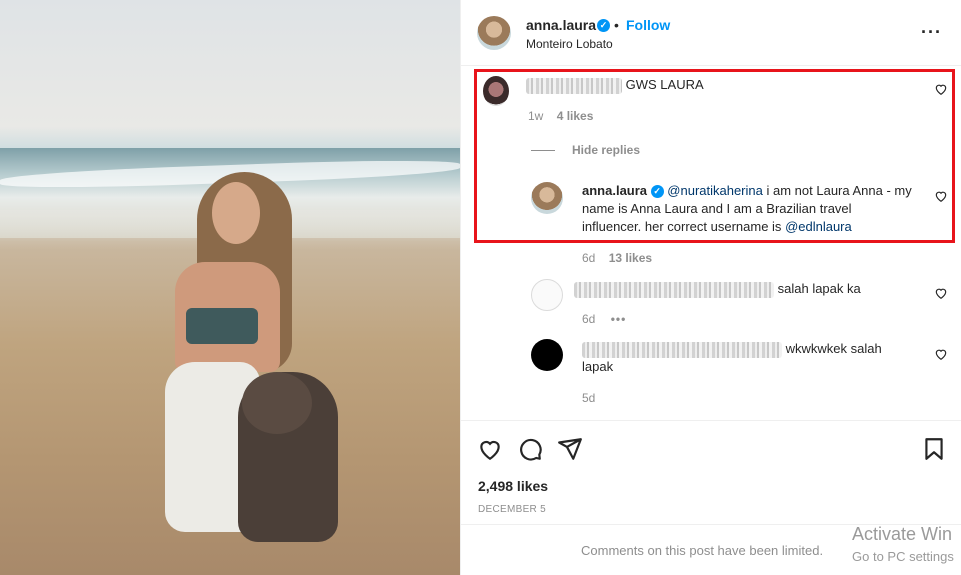 This screenshot has width=961, height=575. I want to click on activate-windows-watermark: Activate Win, so click(902, 534).